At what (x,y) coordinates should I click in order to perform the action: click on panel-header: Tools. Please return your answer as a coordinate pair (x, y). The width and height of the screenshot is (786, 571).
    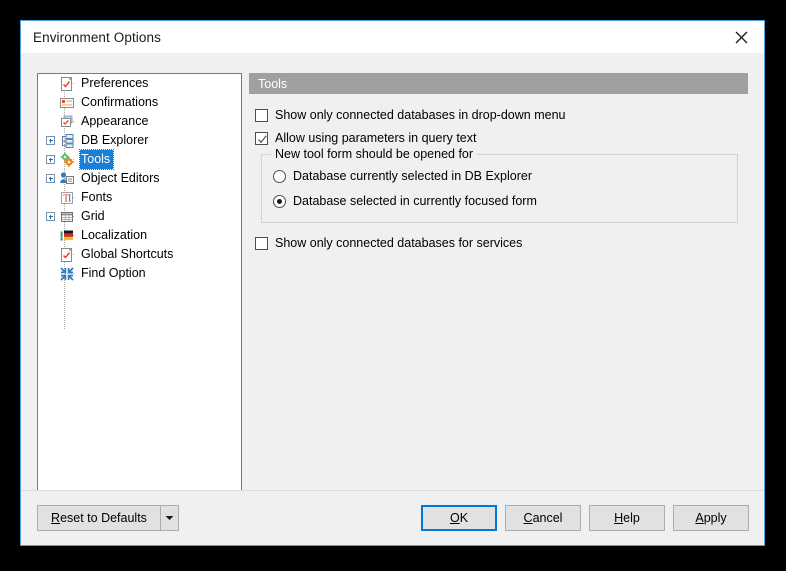
    Looking at the image, I should click on (498, 83).